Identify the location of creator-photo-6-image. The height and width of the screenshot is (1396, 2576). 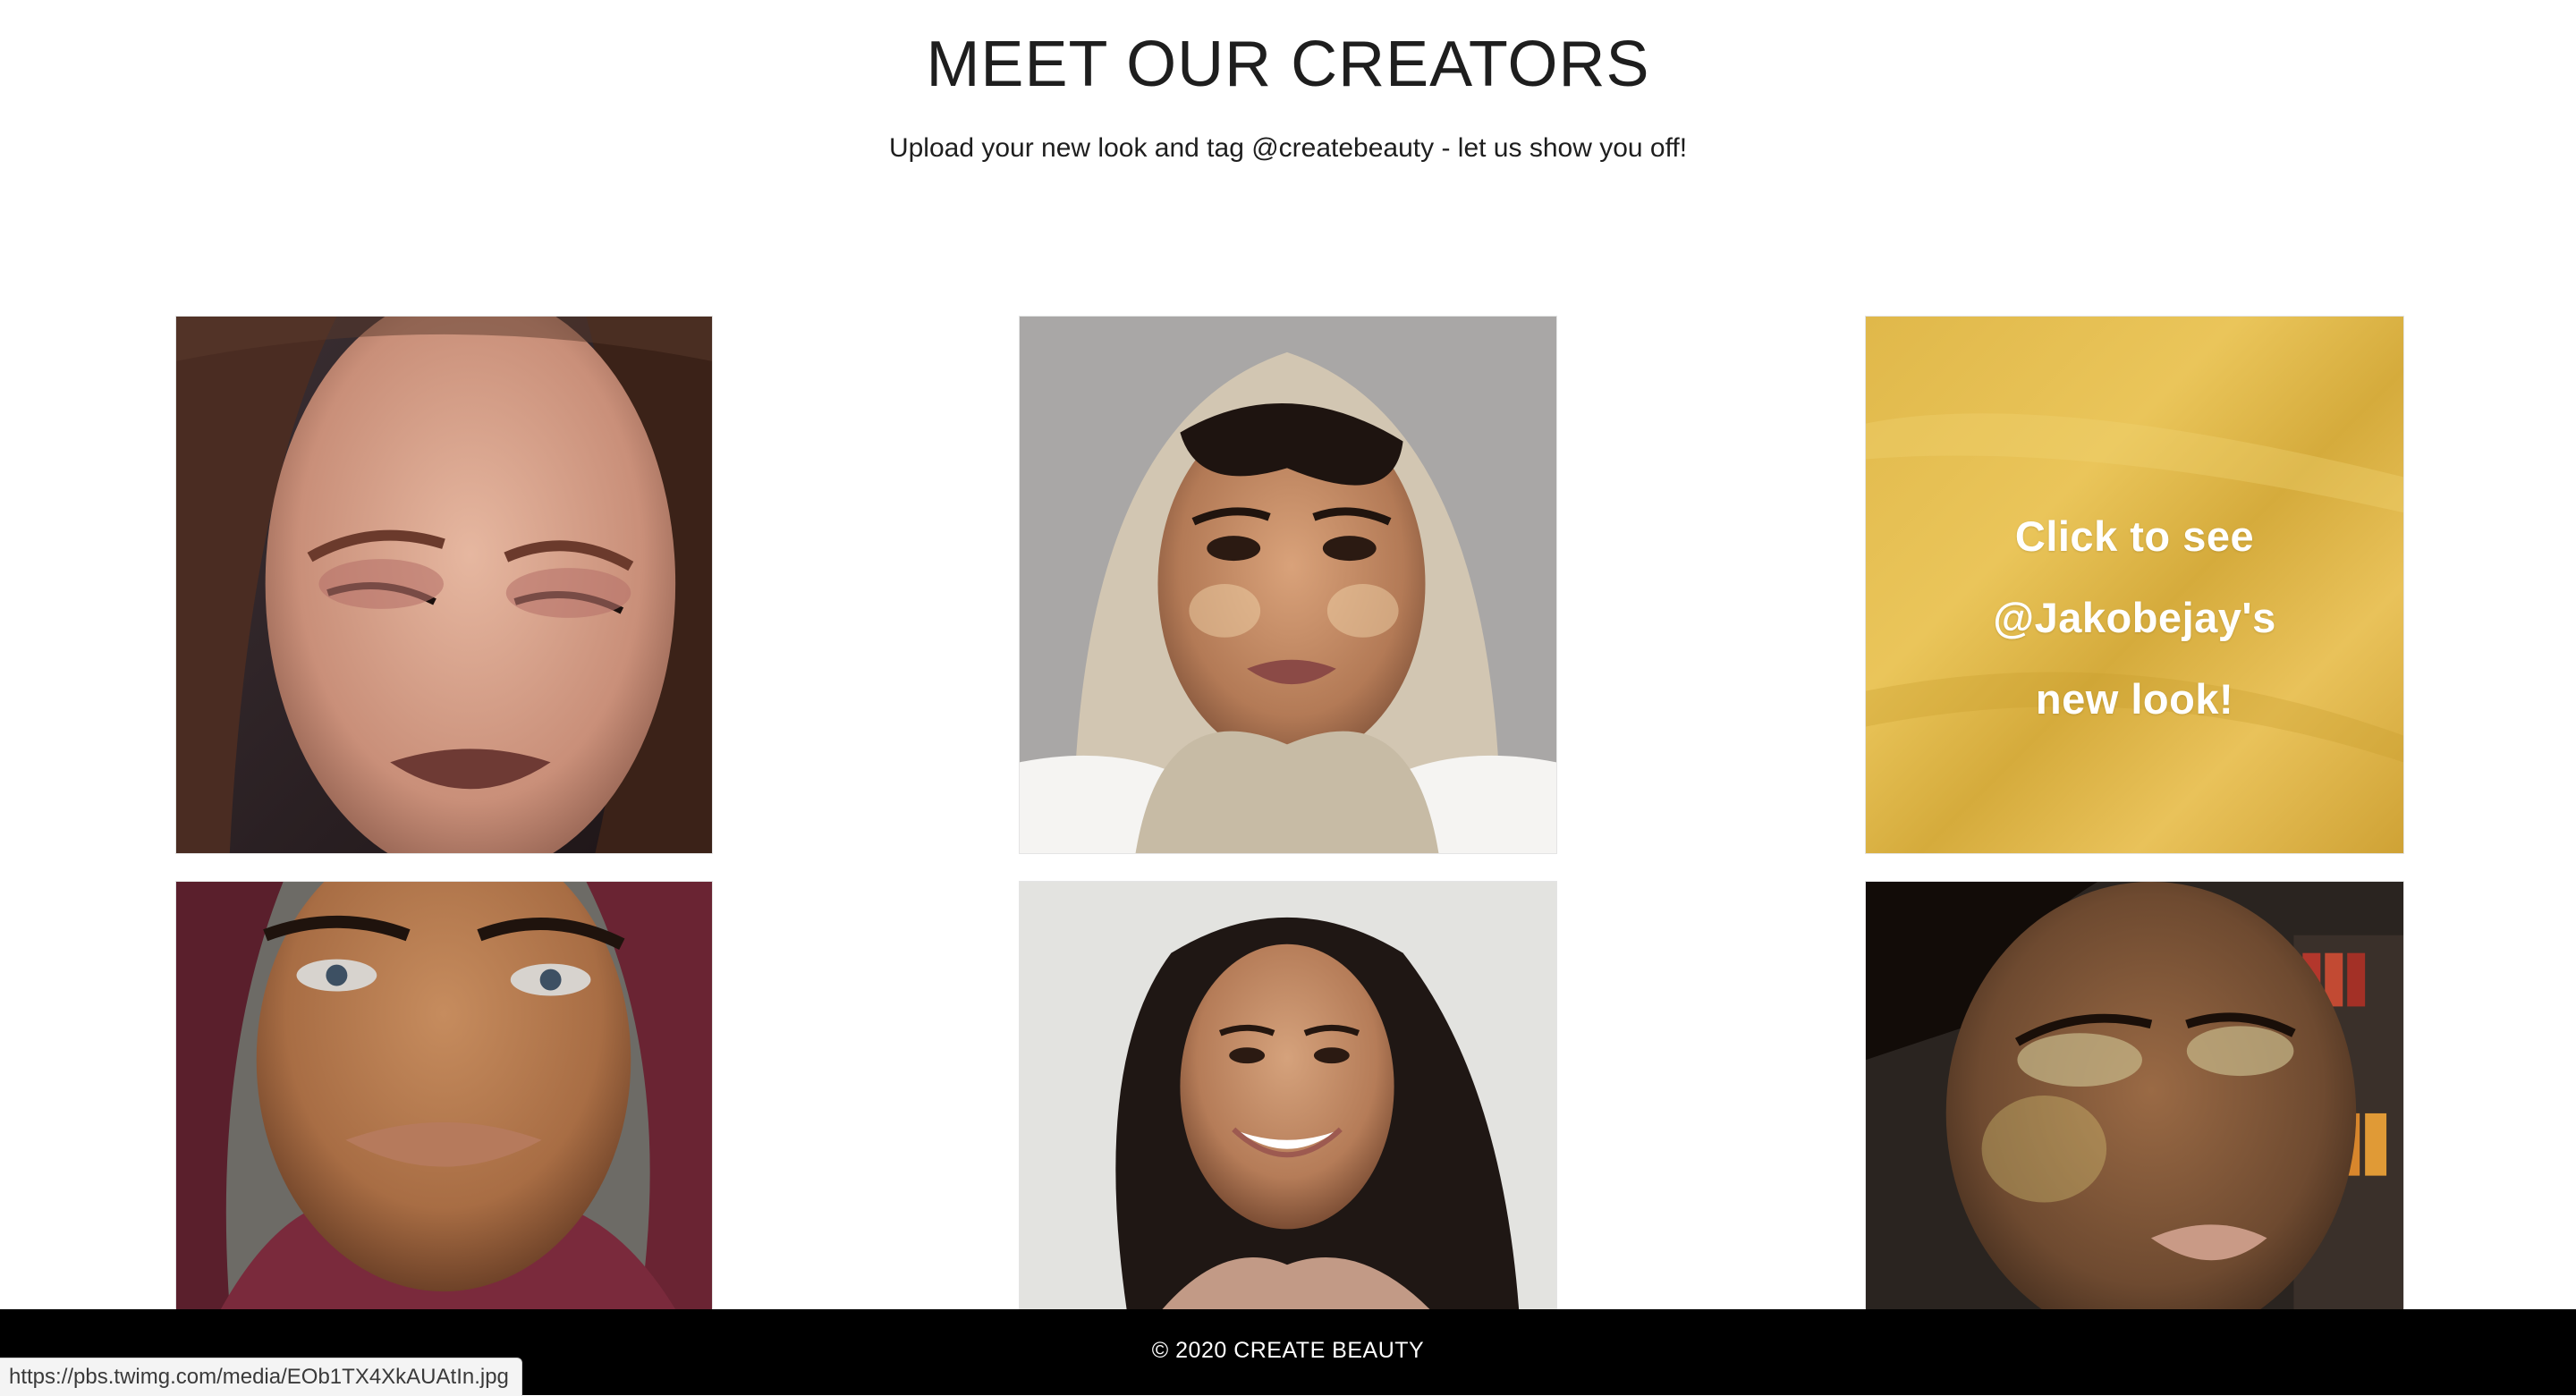
(2134, 1096).